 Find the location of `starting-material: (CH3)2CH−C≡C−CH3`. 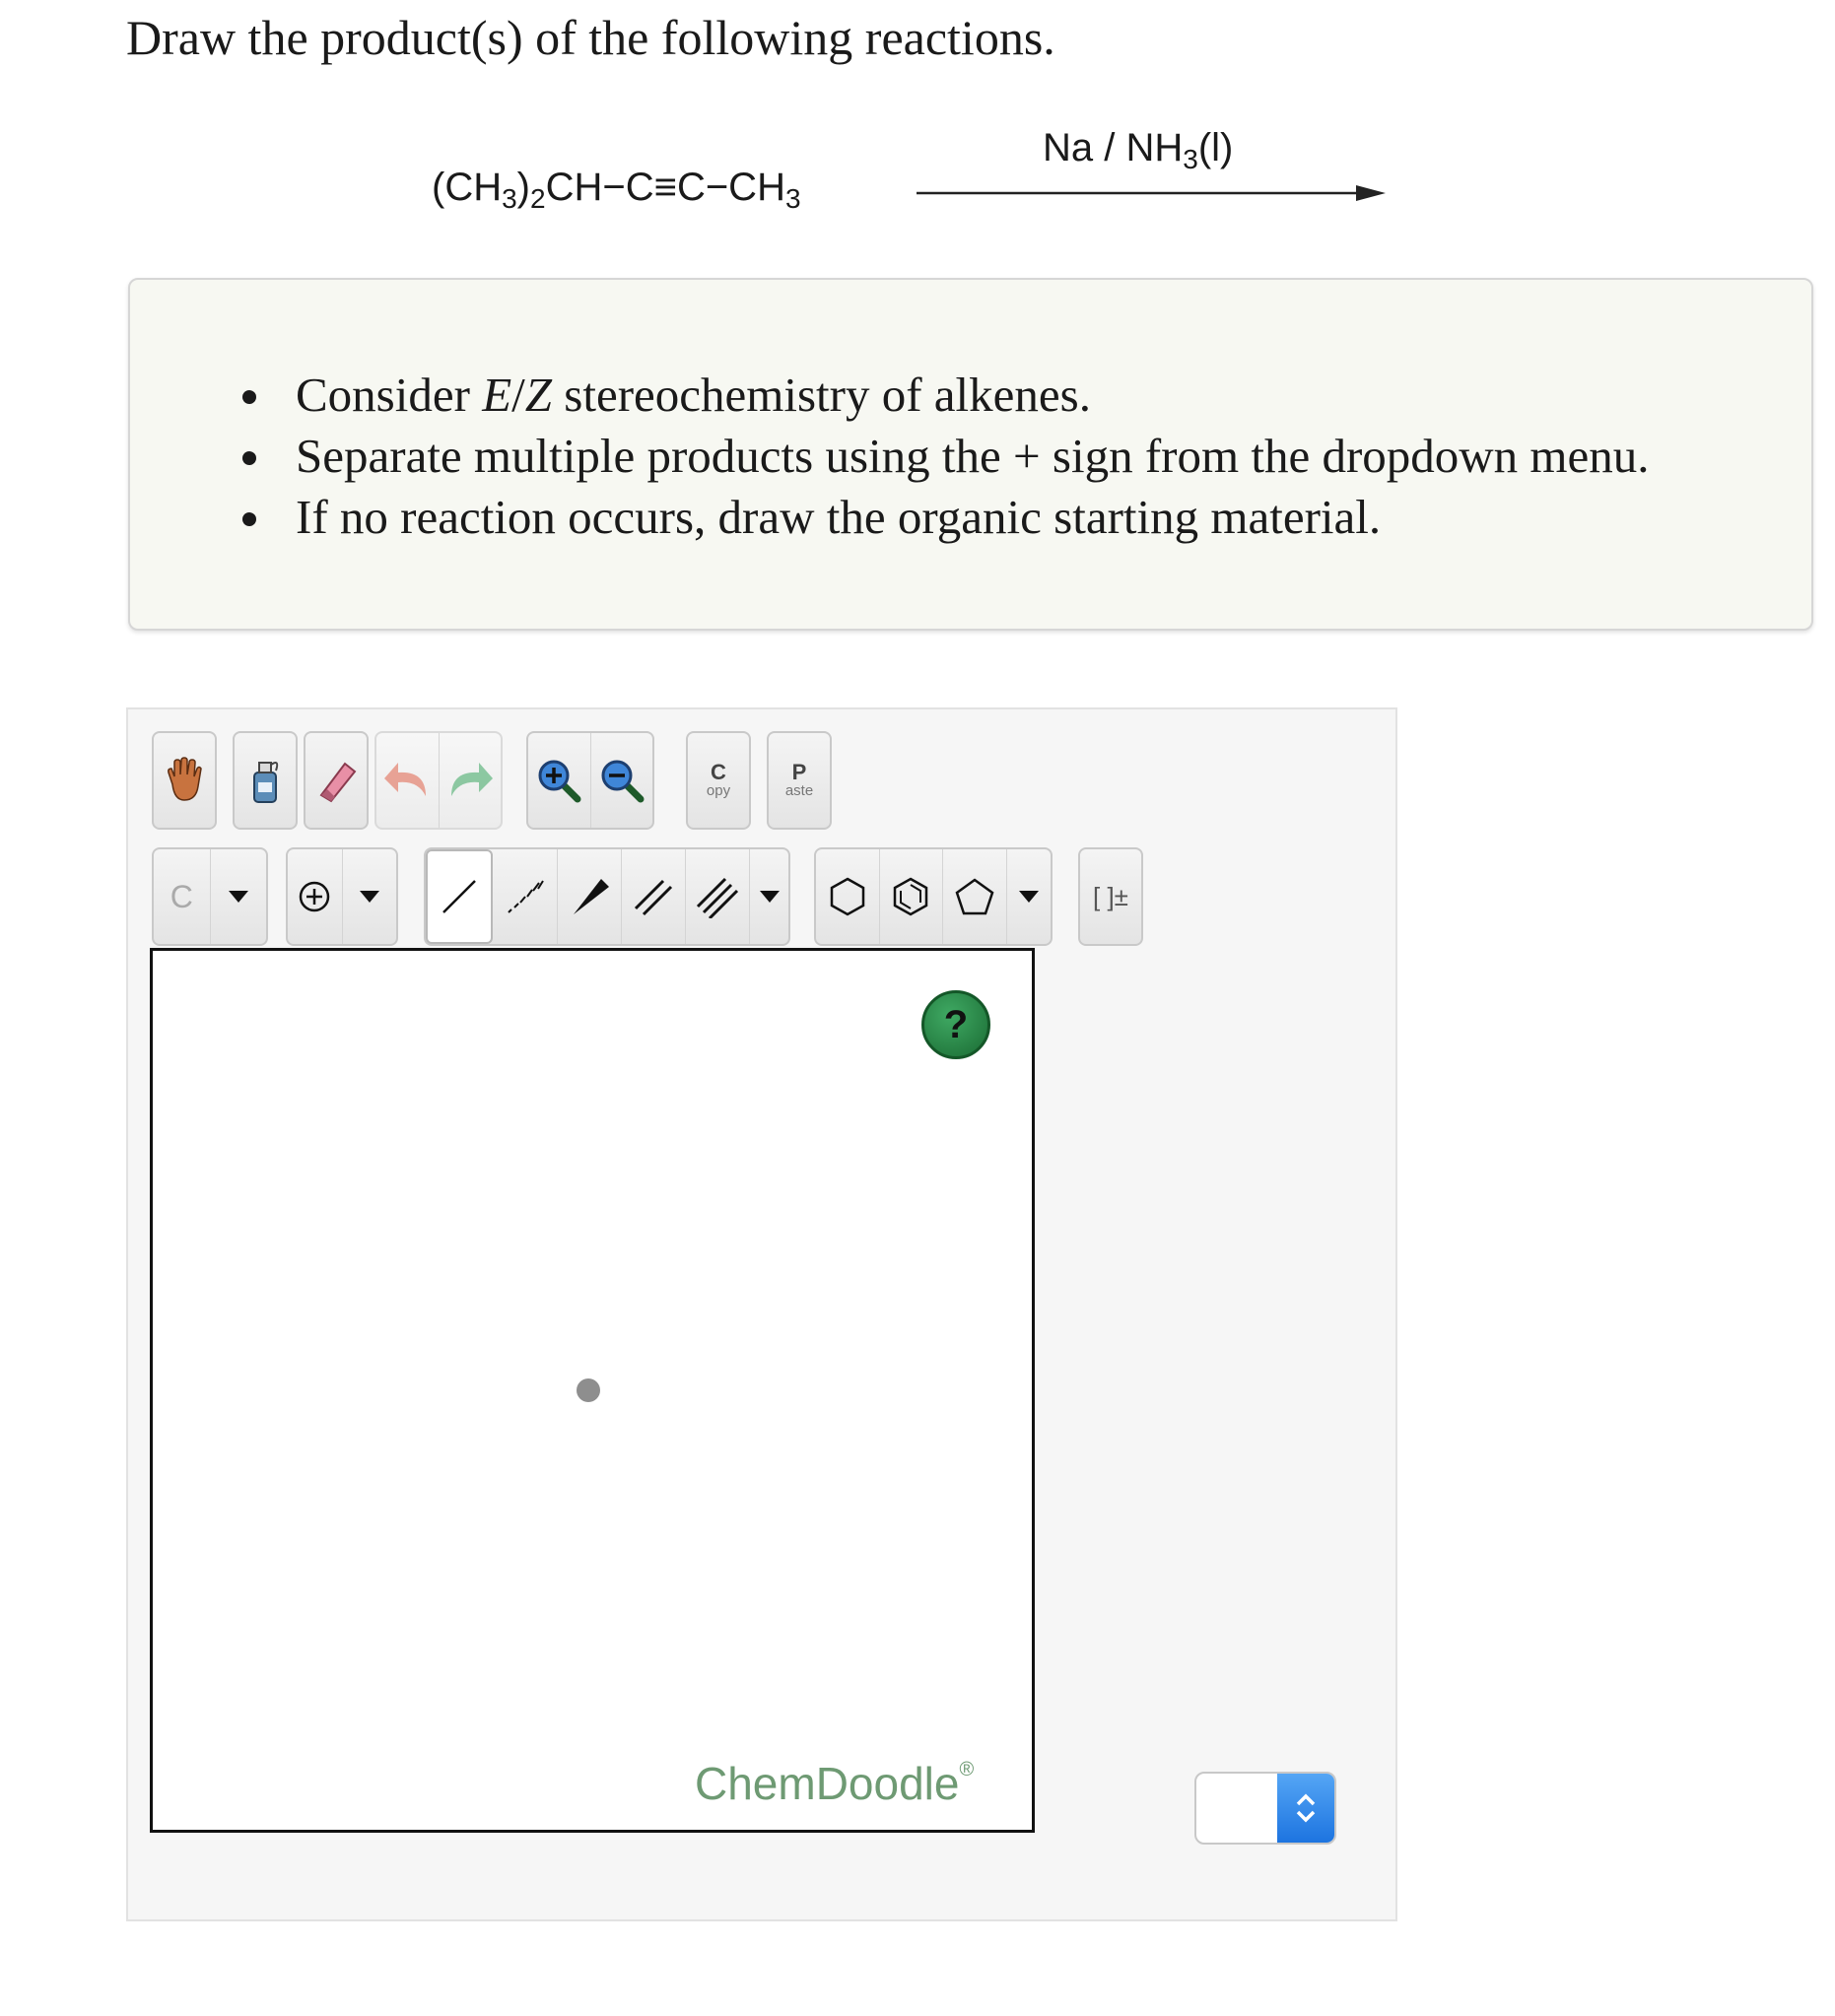

starting-material: (CH3)2CH−C≡C−CH3 is located at coordinates (617, 190).